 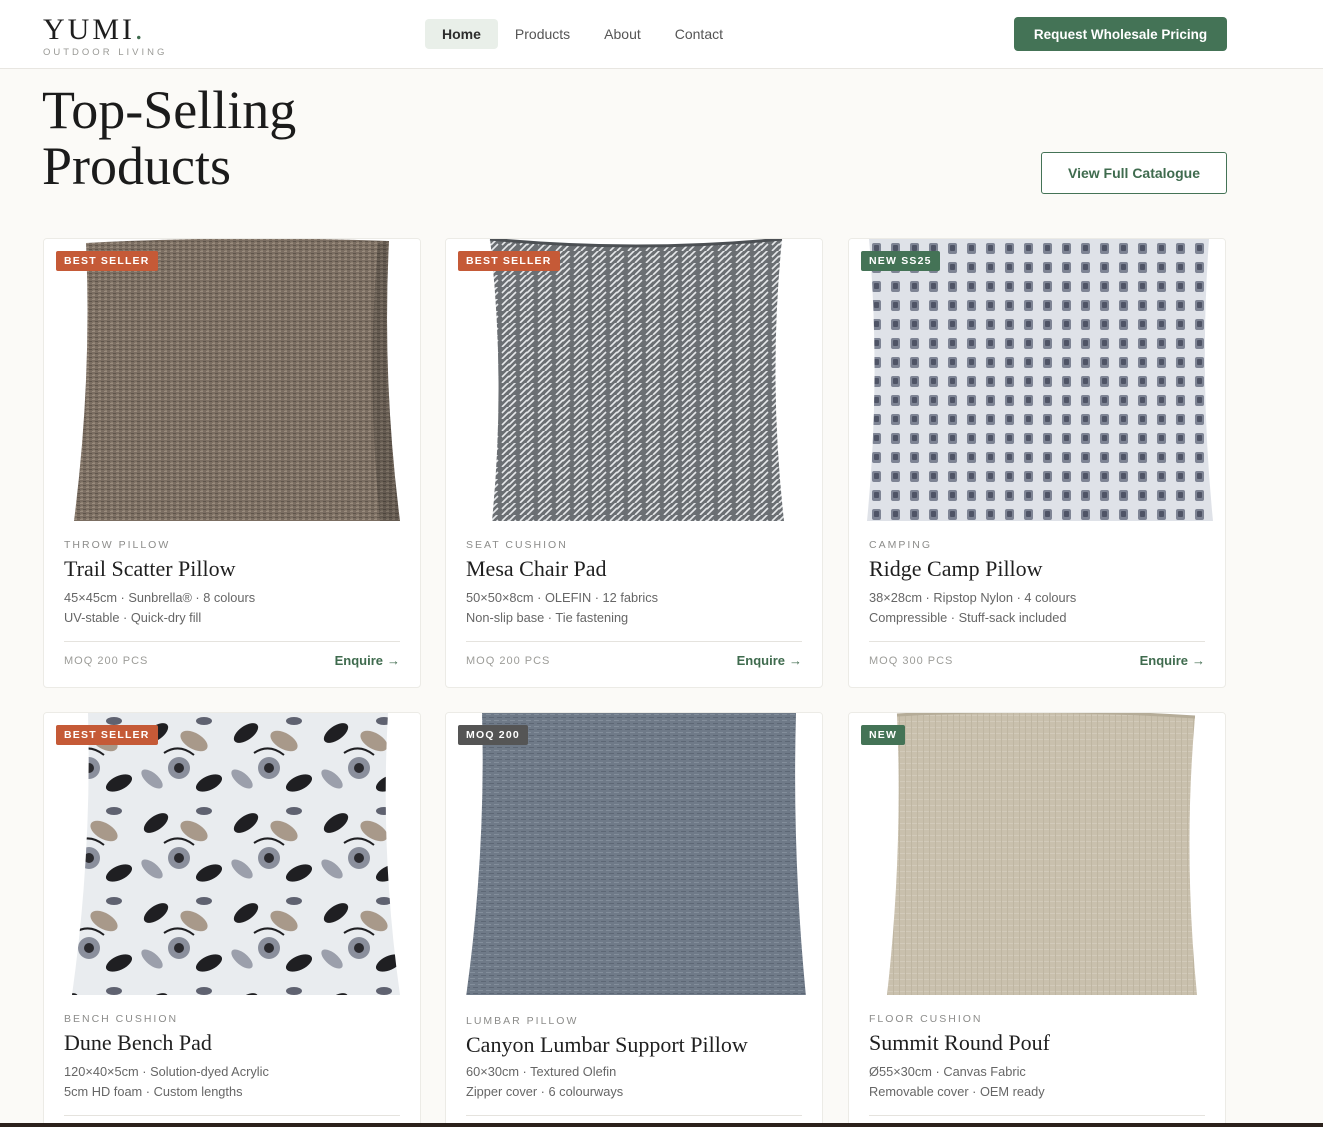 What do you see at coordinates (957, 1091) in the screenshot?
I see `product-spec-line2: Removable cover · OEM ready` at bounding box center [957, 1091].